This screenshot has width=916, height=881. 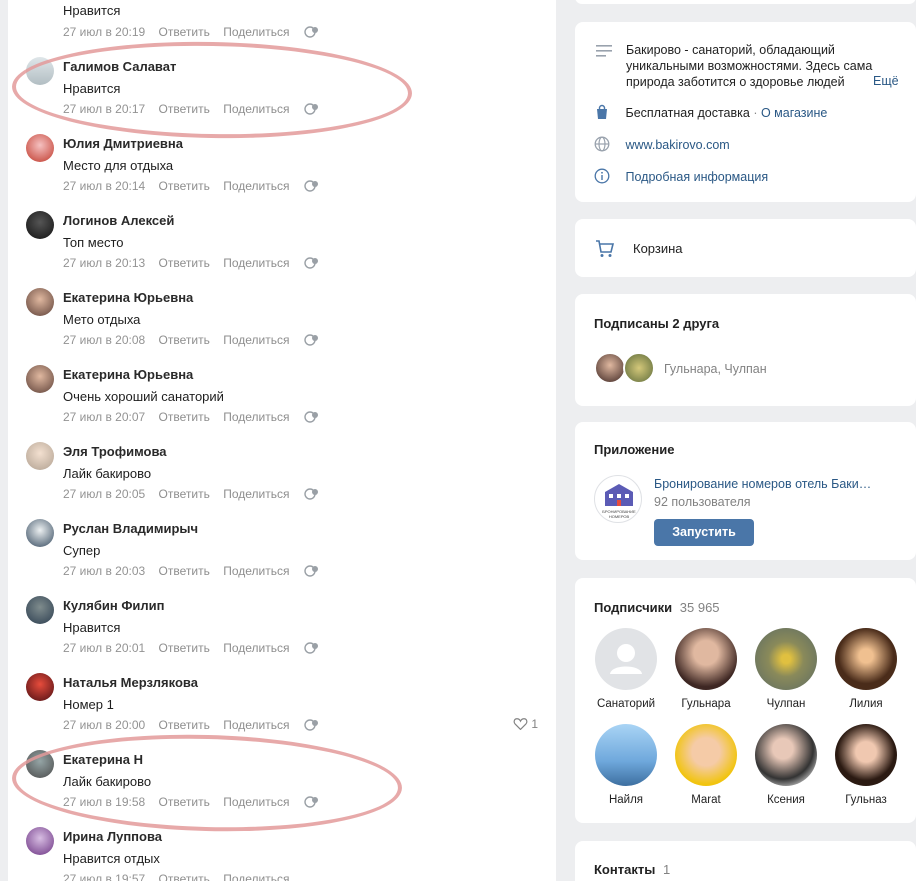 I want to click on details-link: Подробная информация, so click(x=696, y=177).